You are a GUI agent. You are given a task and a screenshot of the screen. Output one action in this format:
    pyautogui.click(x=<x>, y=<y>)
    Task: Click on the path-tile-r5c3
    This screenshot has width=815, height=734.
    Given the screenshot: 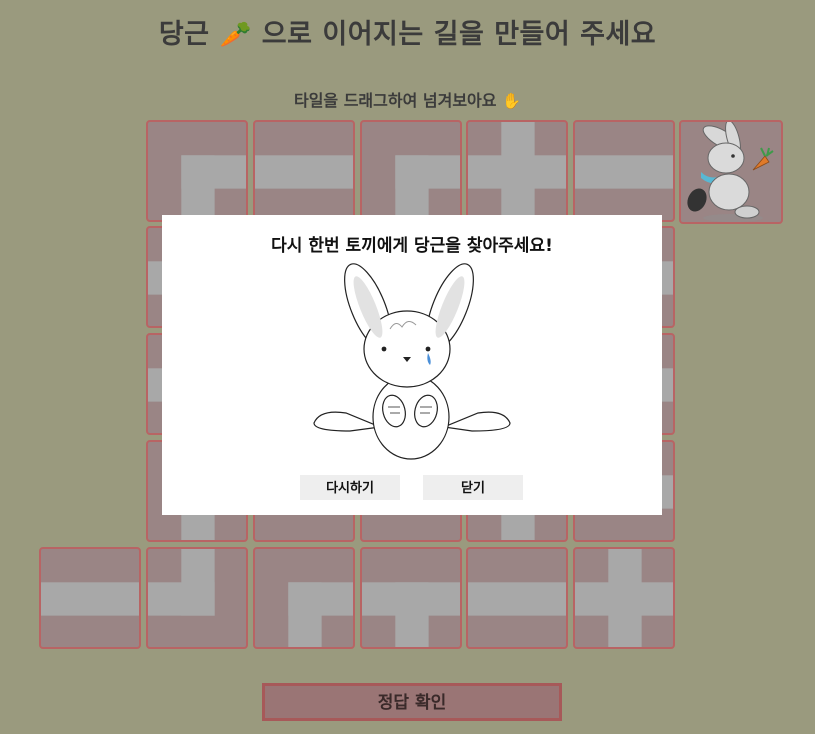 What is the action you would take?
    pyautogui.click(x=411, y=598)
    